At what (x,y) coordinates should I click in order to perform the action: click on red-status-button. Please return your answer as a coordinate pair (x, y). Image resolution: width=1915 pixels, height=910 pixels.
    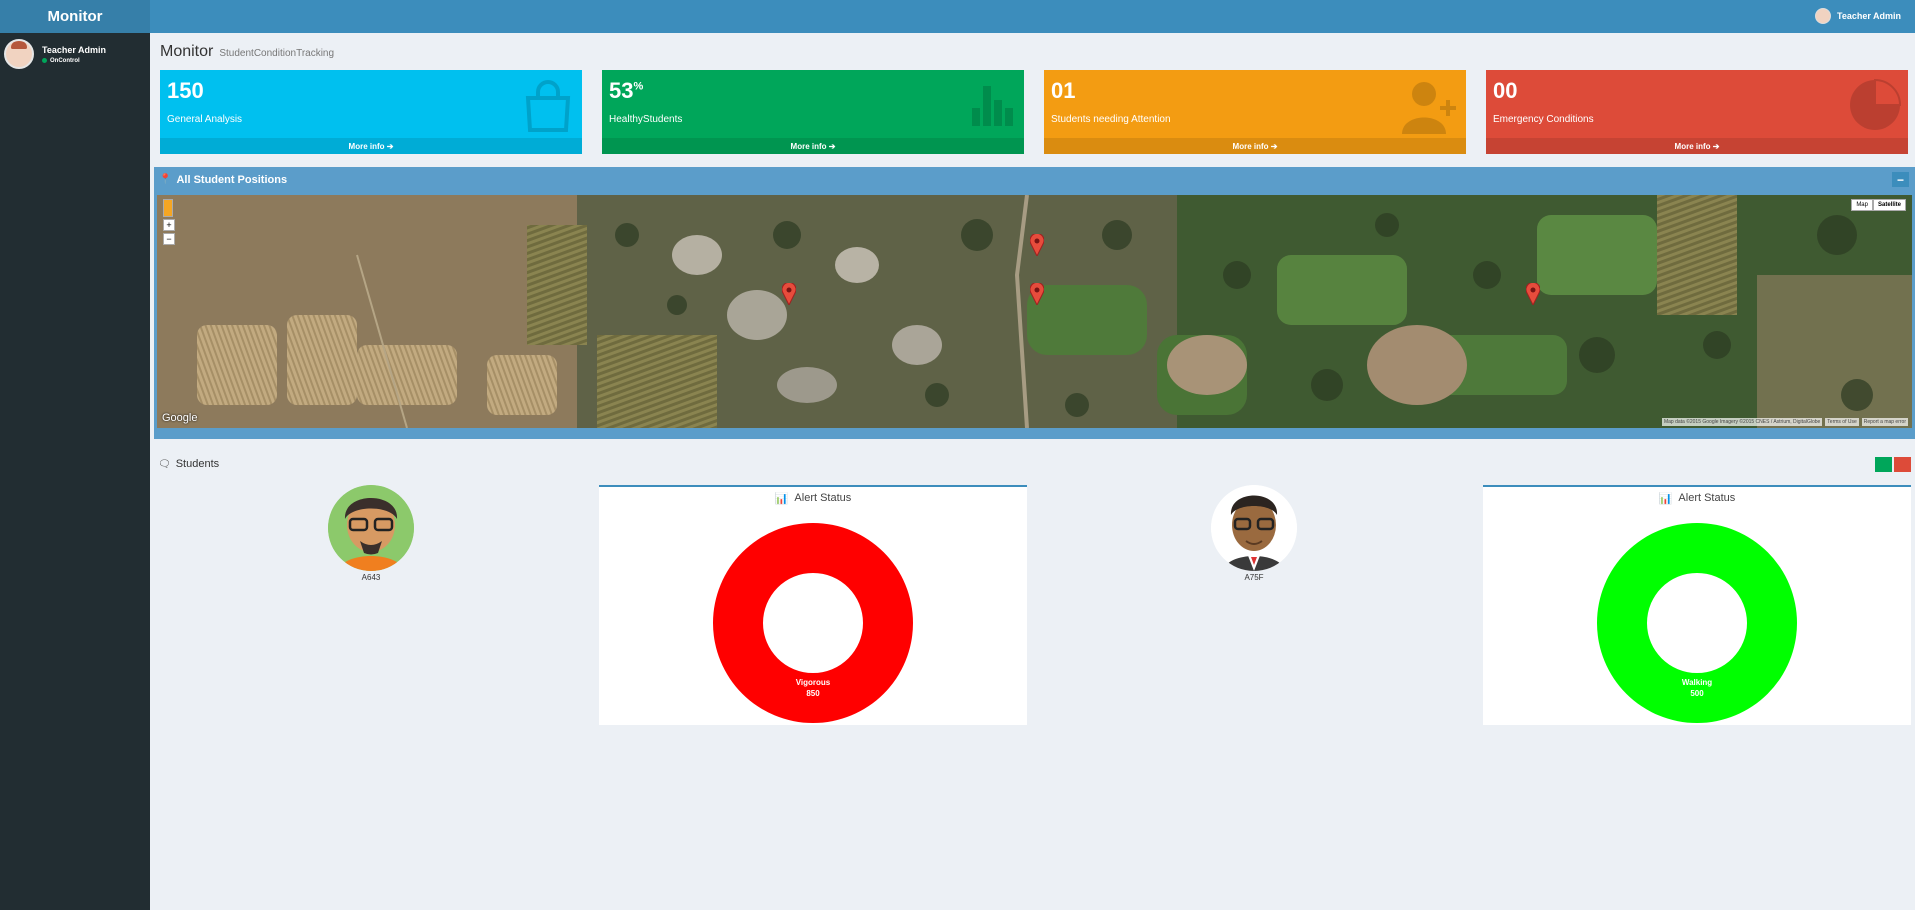
    Looking at the image, I should click on (1902, 464).